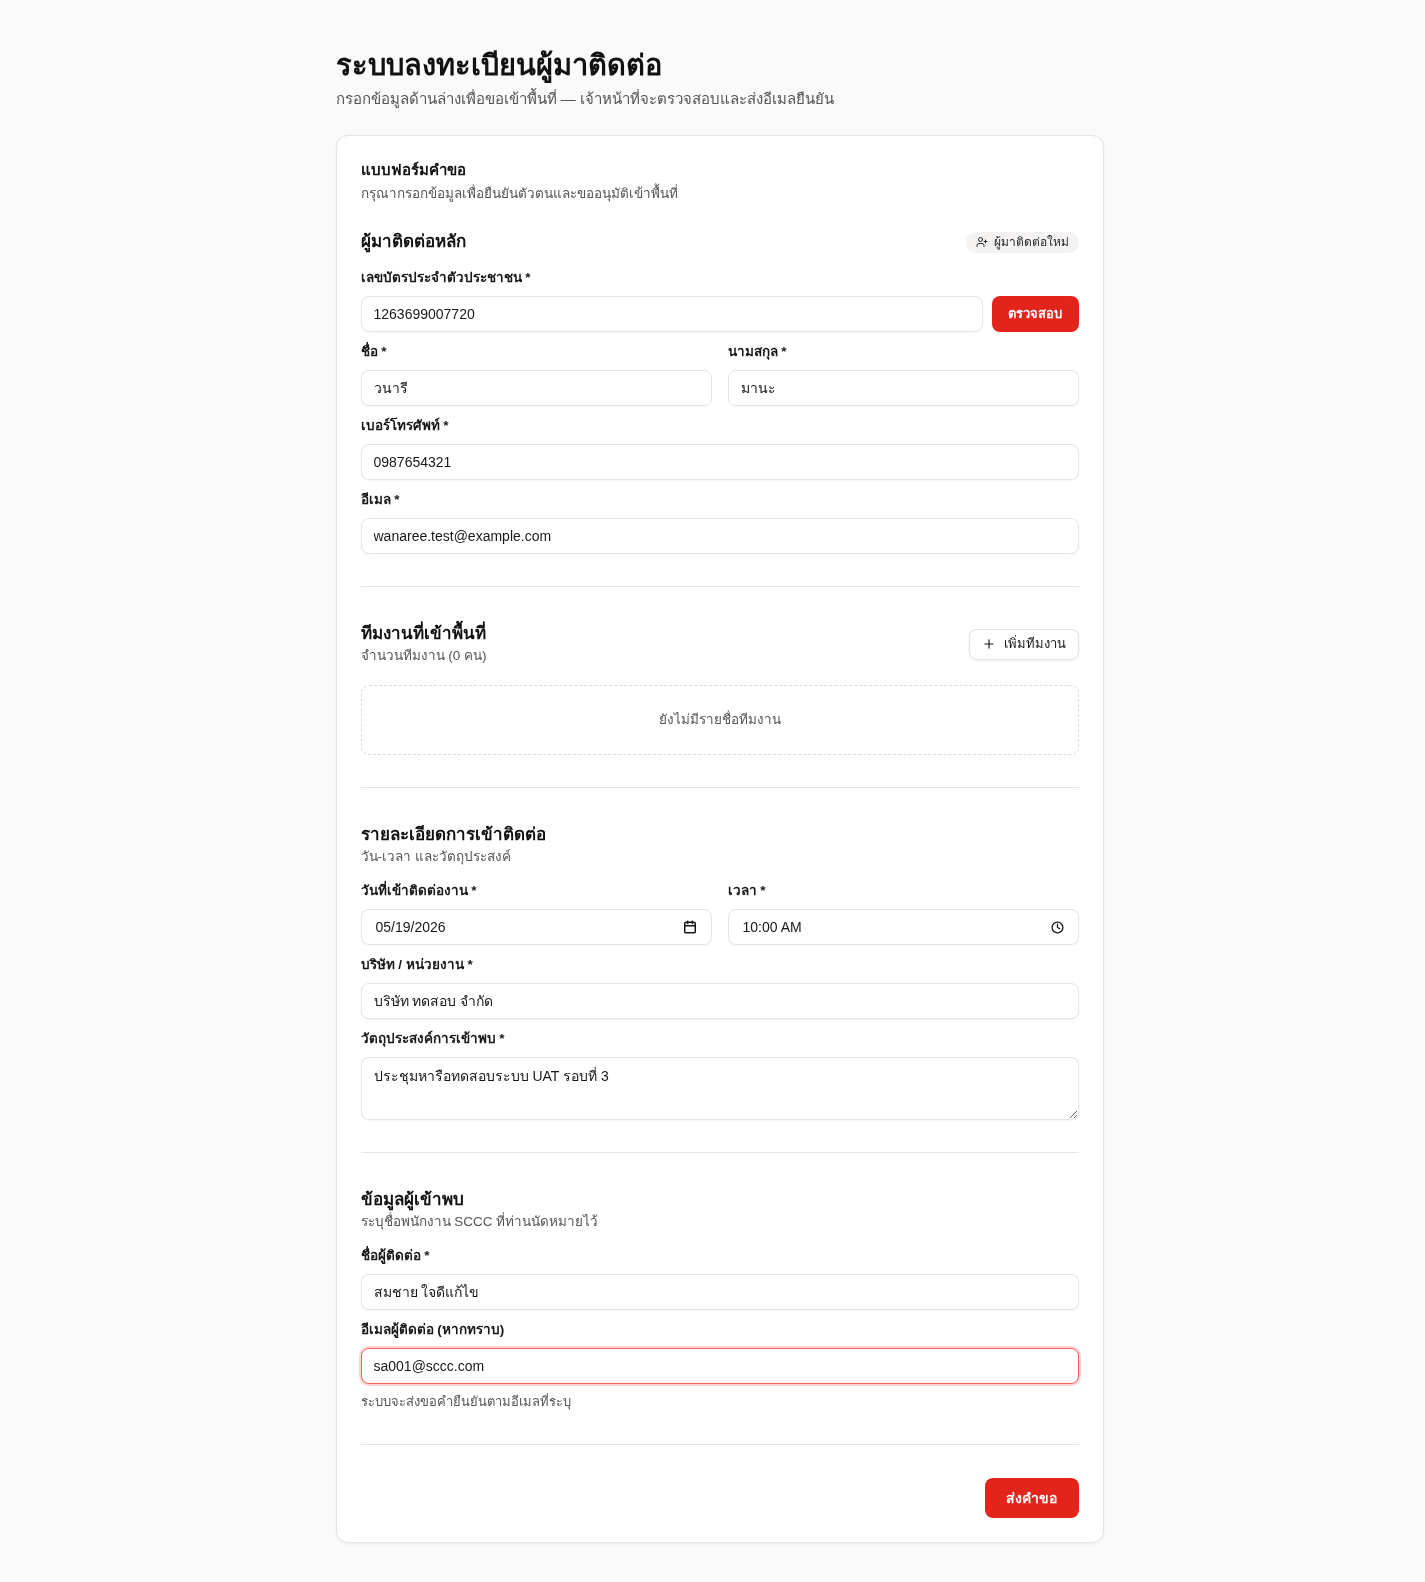  Describe the element at coordinates (1035, 314) in the screenshot. I see `verify-button: ตรวจสอบ` at that location.